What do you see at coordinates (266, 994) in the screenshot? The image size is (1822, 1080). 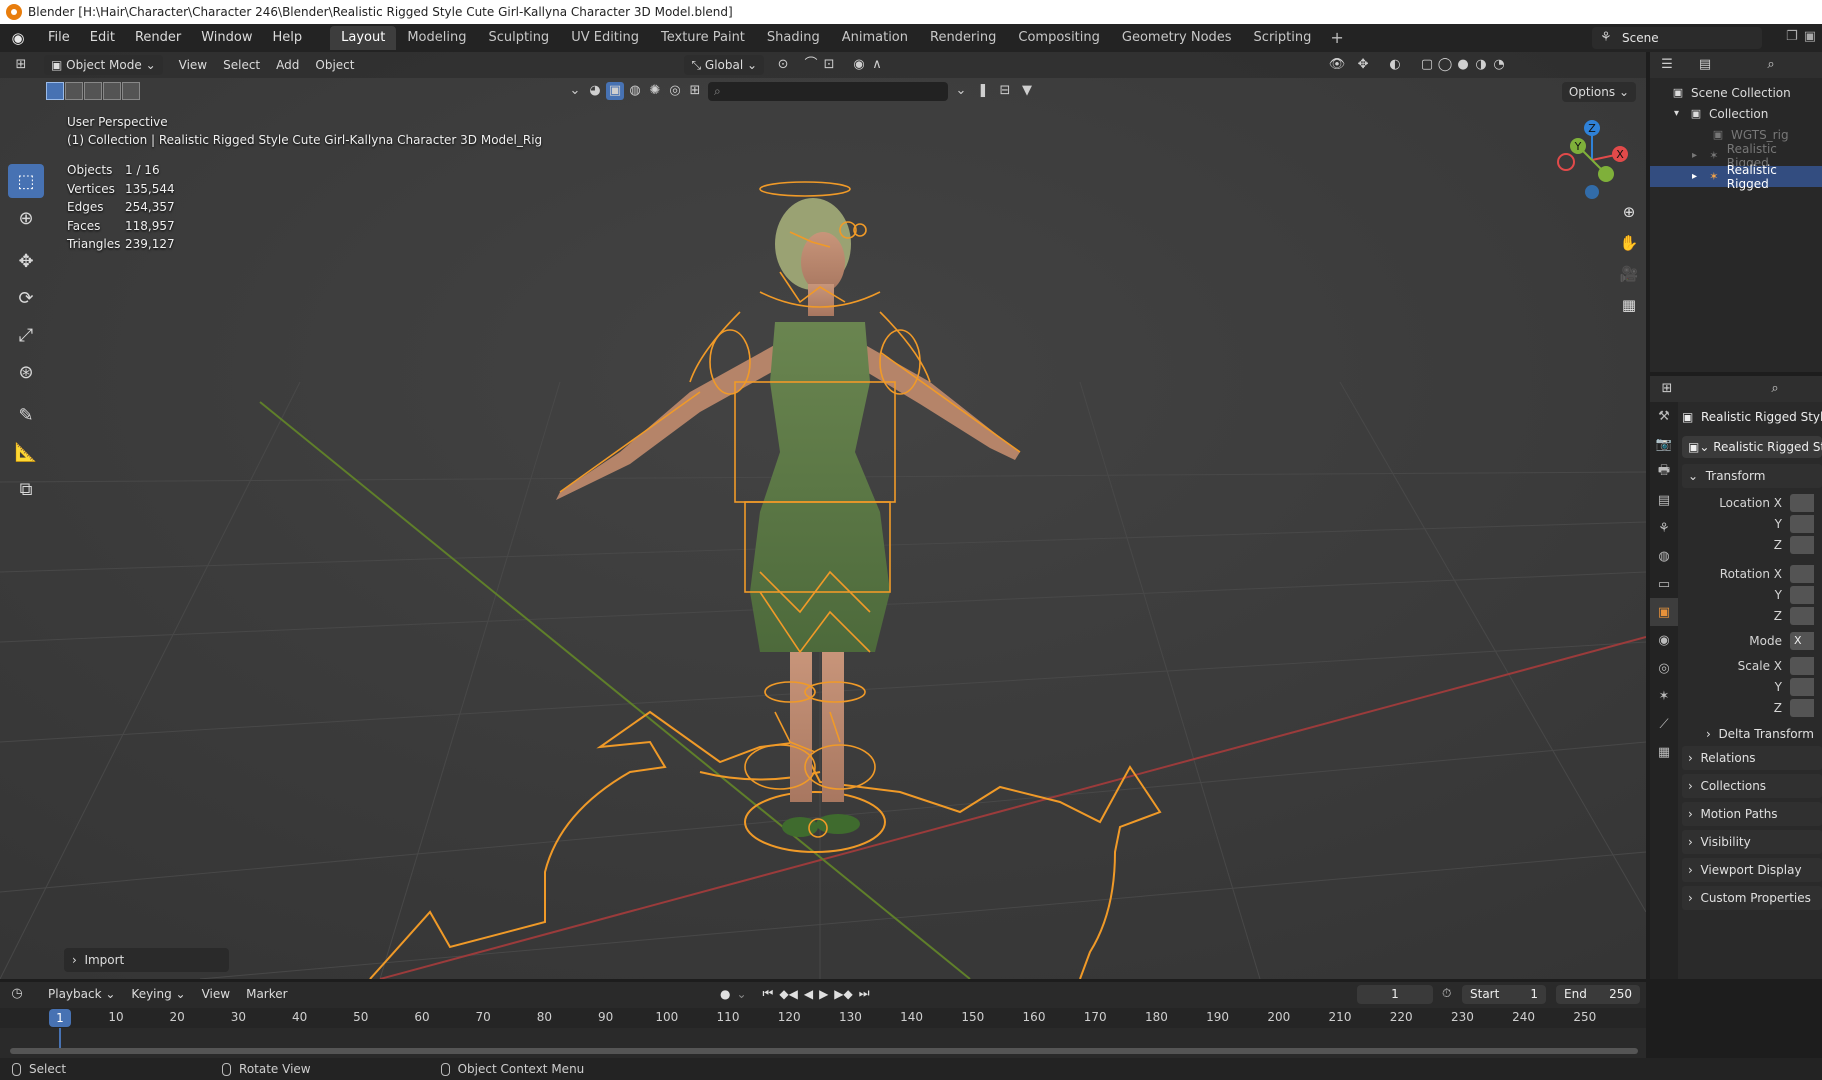 I see `menu-marker: Marker` at bounding box center [266, 994].